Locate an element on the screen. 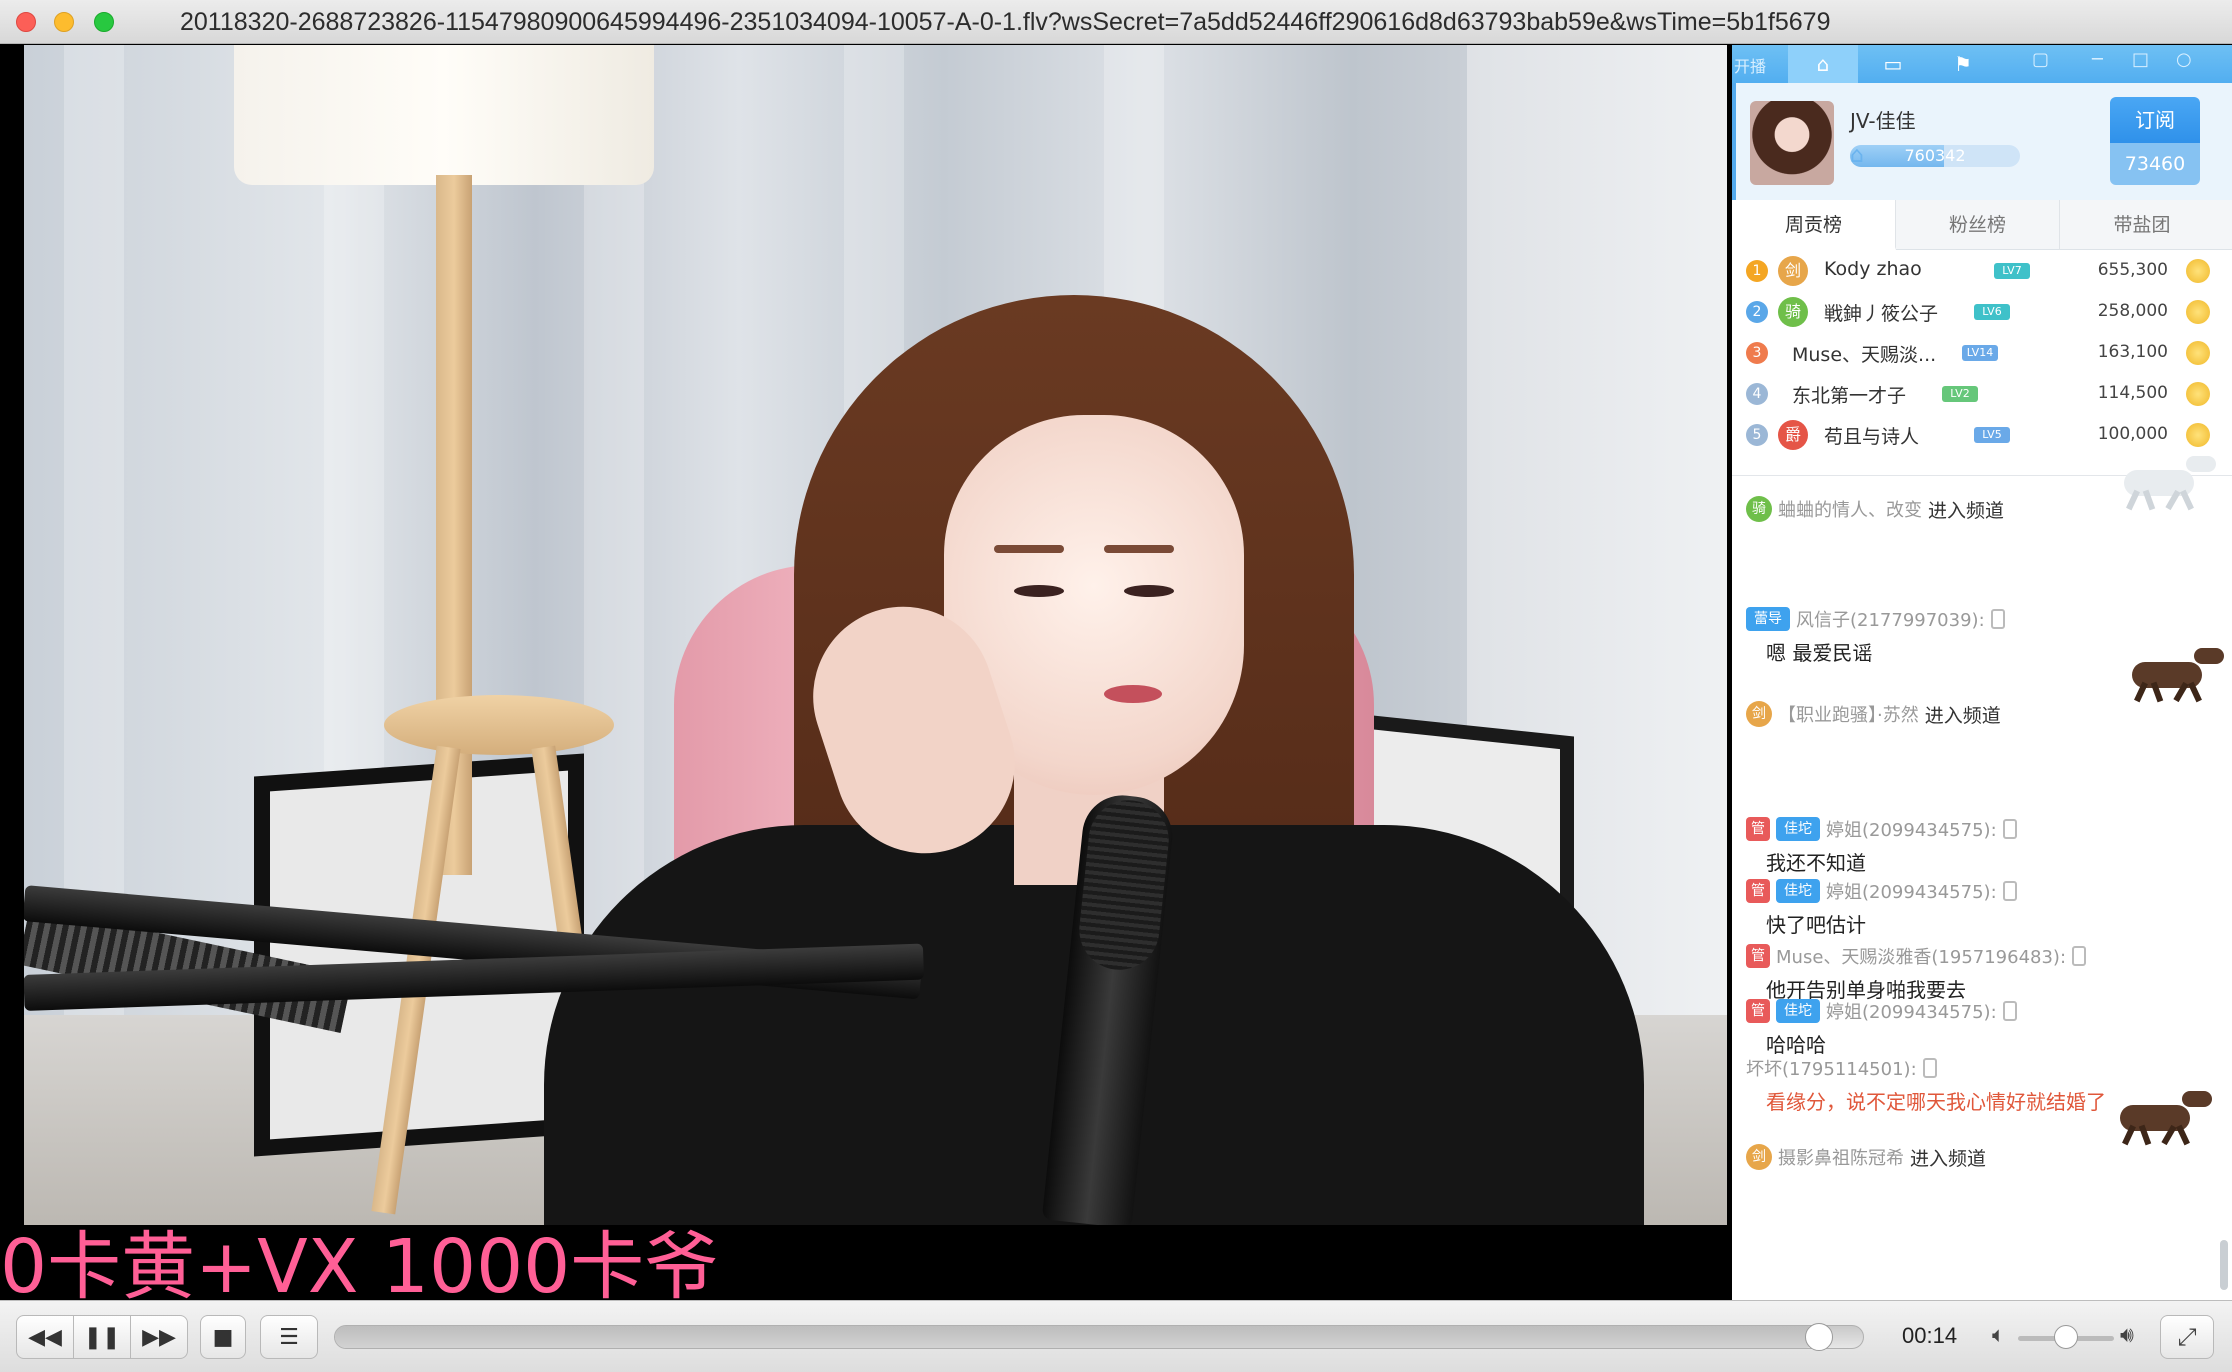  seek-handle is located at coordinates (1819, 1337).